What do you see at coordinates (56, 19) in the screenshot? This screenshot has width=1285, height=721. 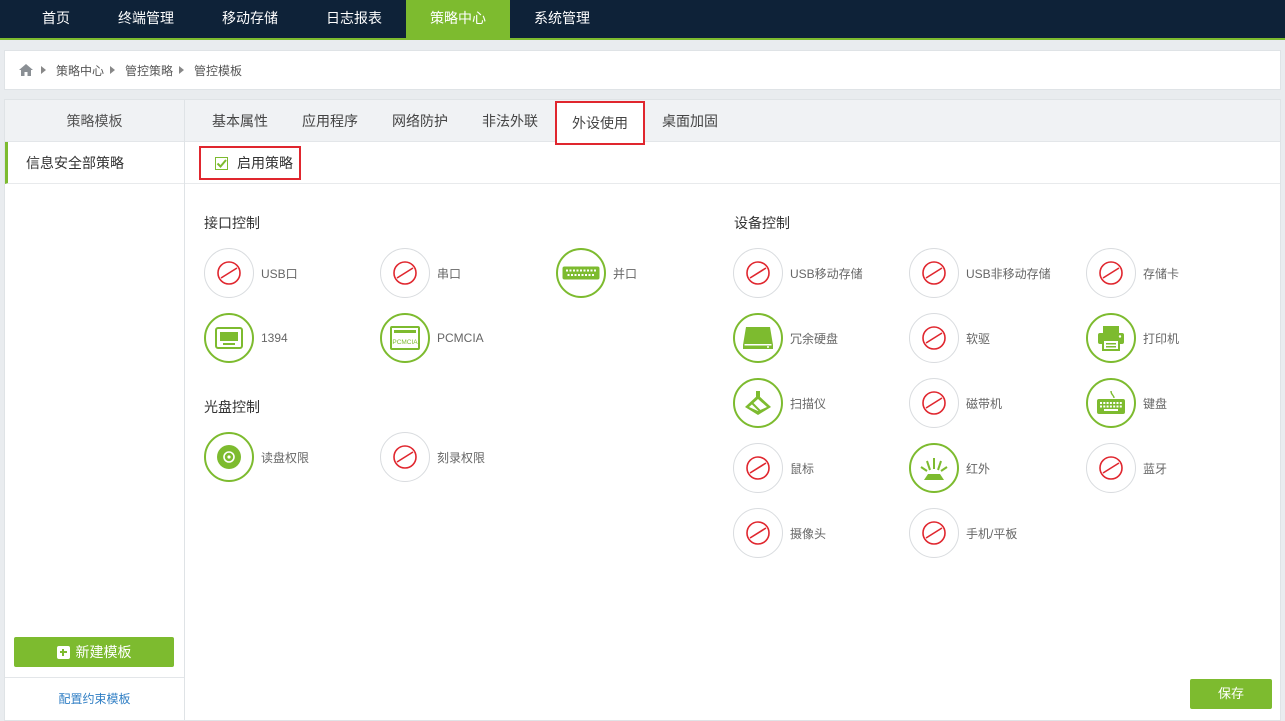 I see `nav-item-home: 首页` at bounding box center [56, 19].